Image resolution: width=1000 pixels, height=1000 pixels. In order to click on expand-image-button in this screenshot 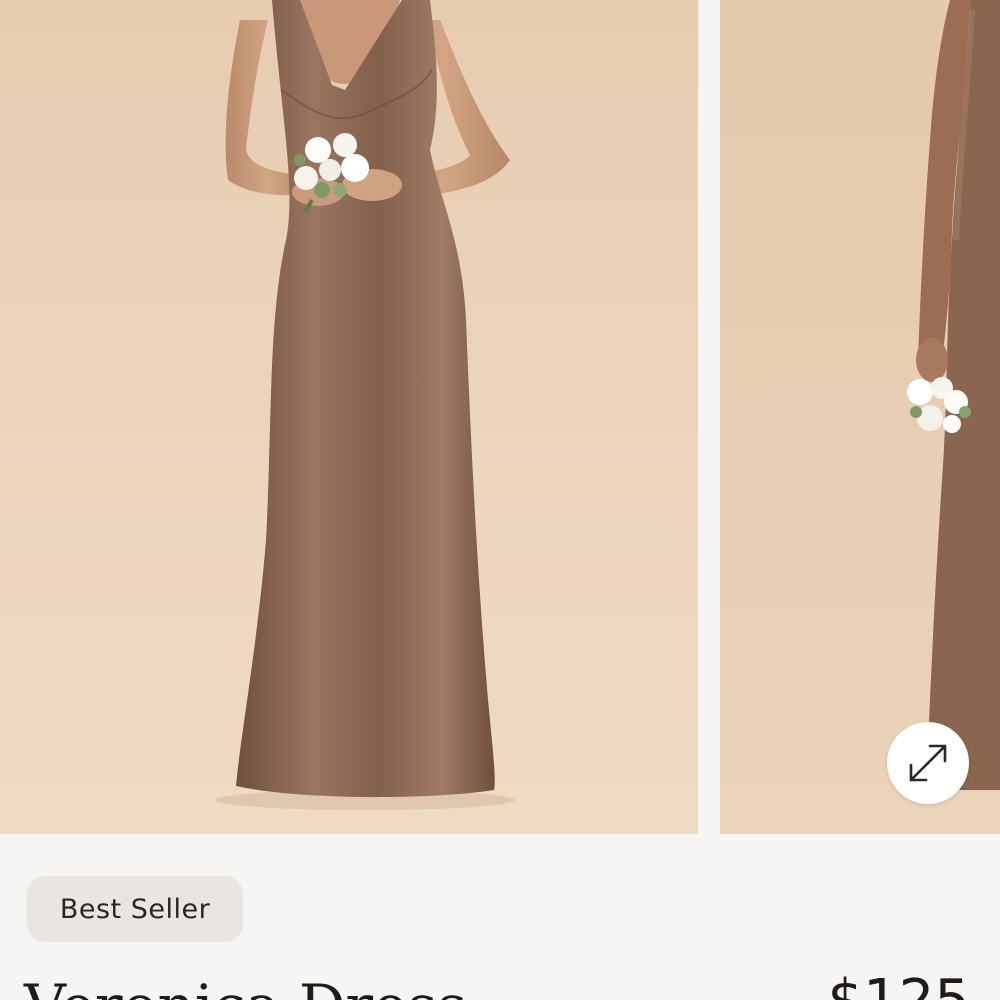, I will do `click(928, 763)`.